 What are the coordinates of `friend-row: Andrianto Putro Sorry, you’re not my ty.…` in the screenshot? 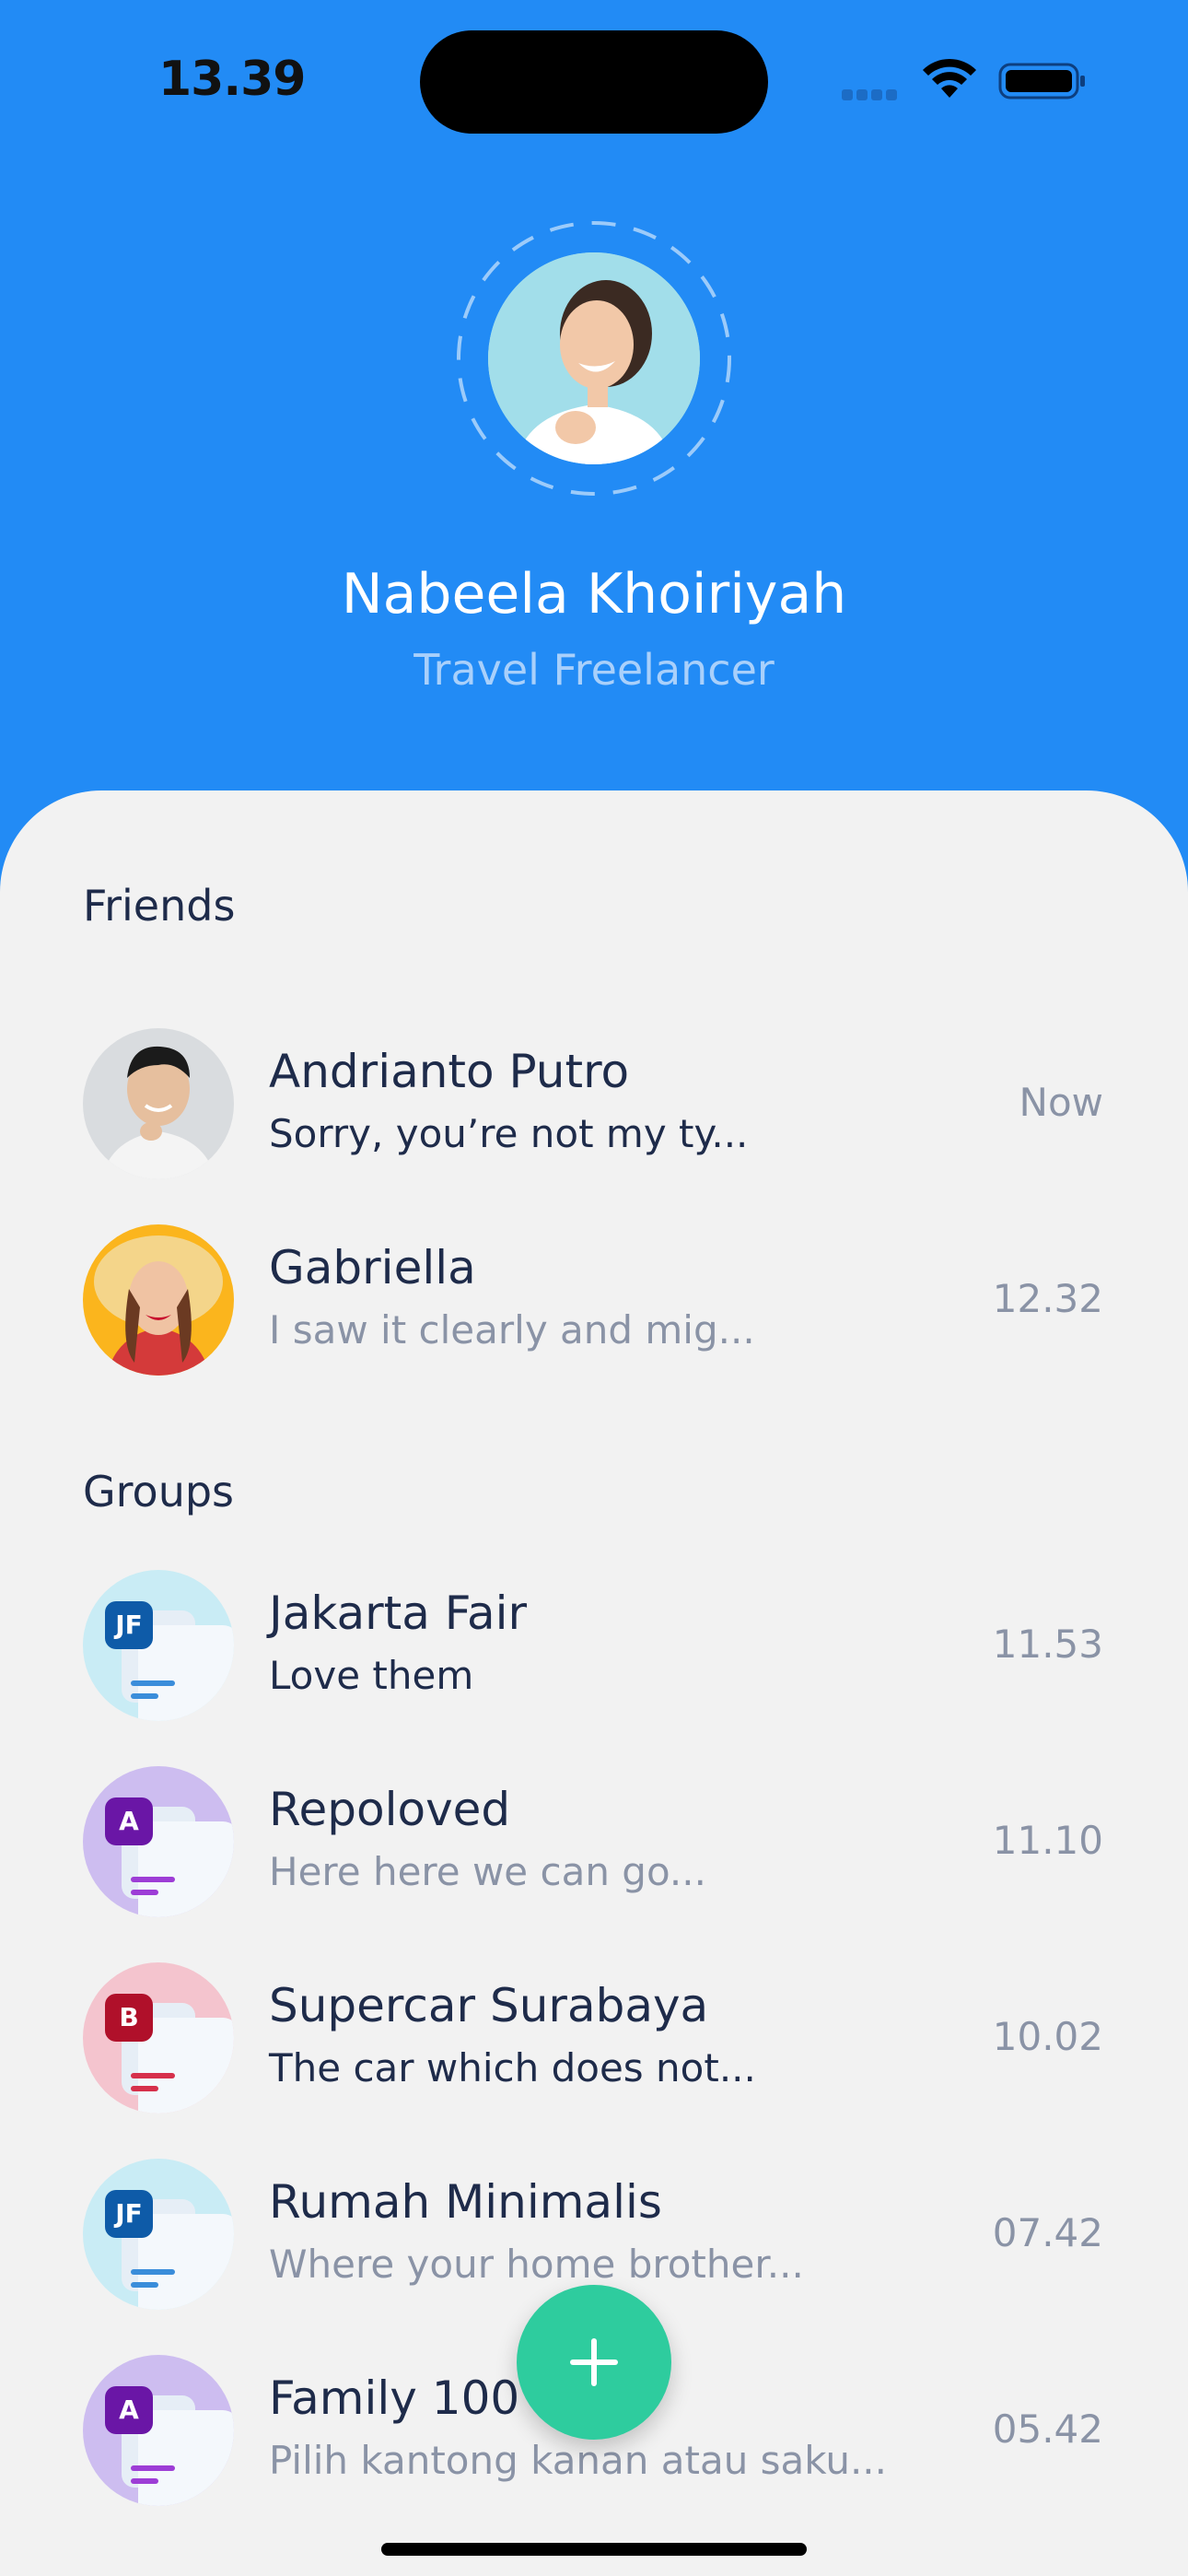 It's located at (594, 1106).